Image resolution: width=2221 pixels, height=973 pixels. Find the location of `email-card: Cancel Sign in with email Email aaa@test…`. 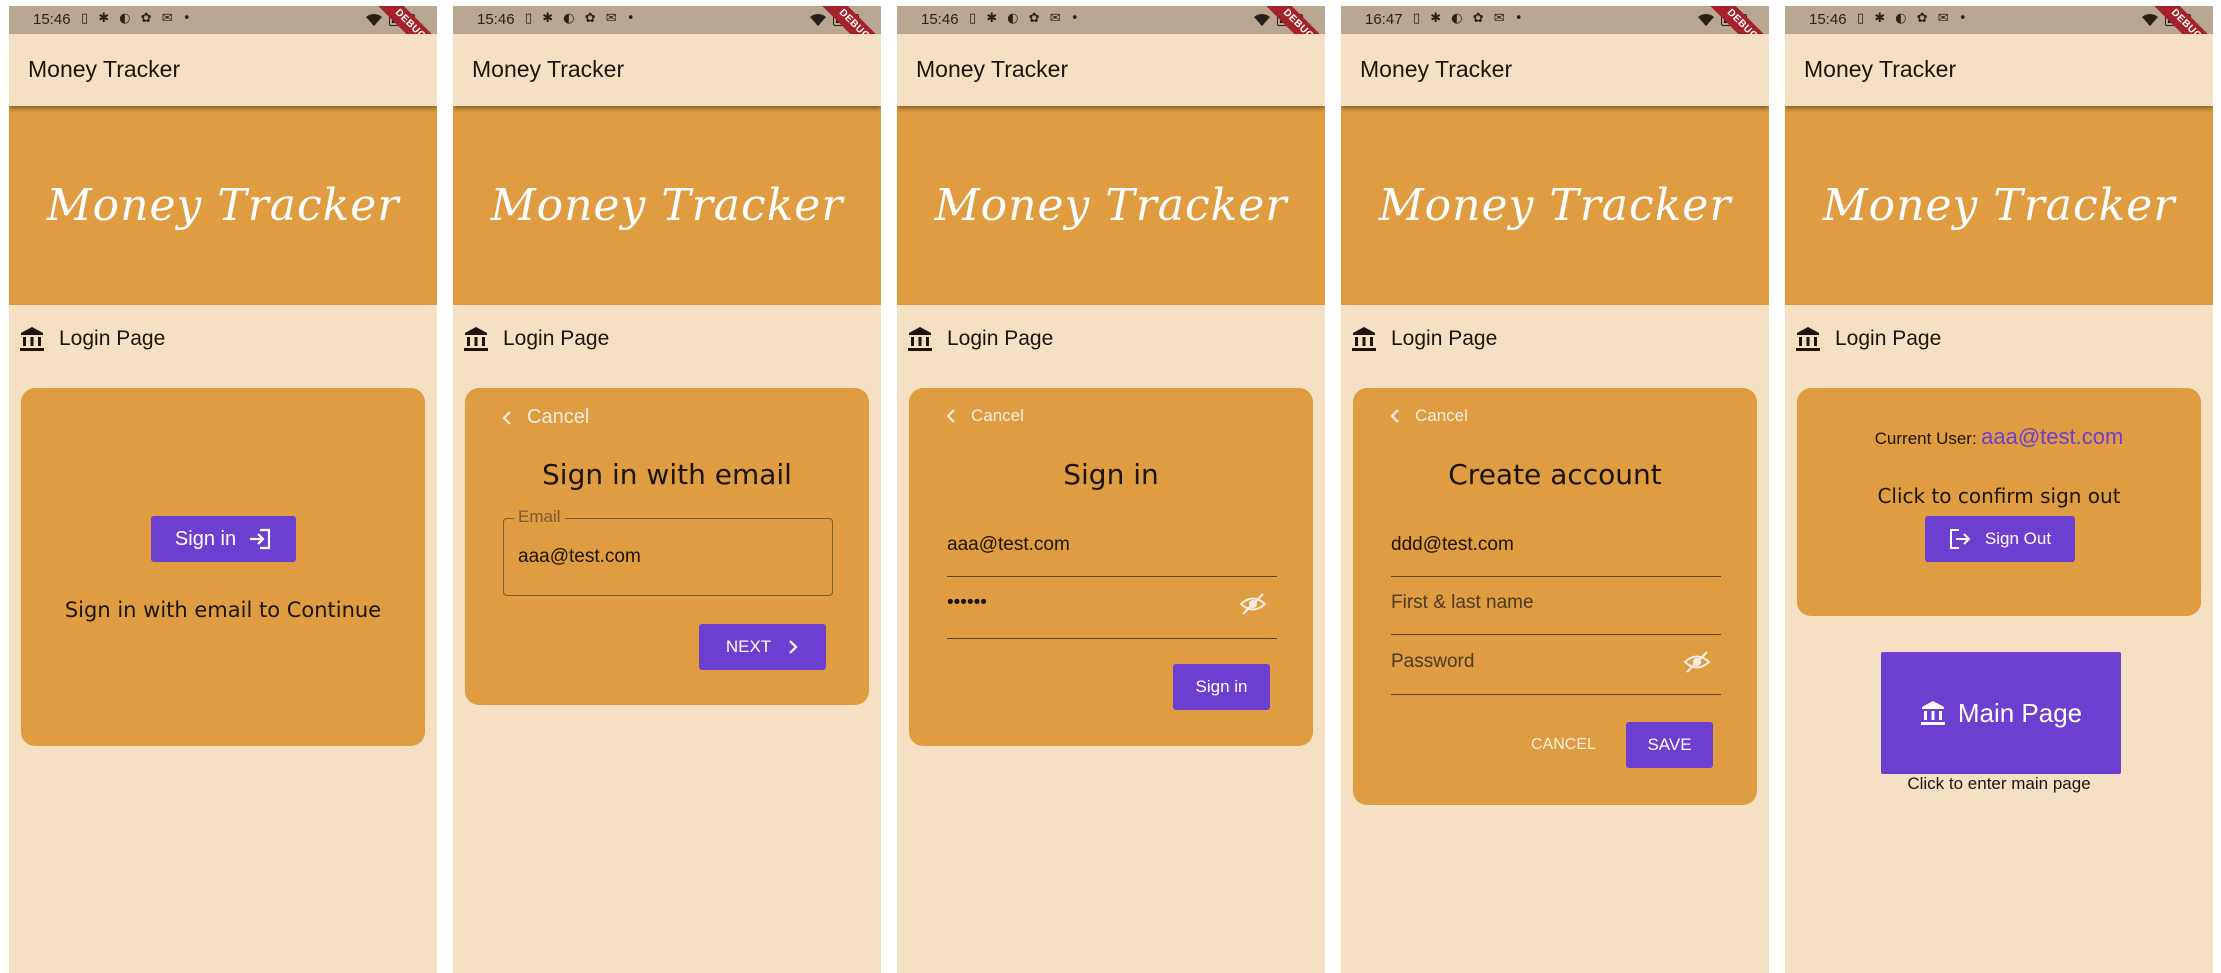

email-card: Cancel Sign in with email Email aaa@test… is located at coordinates (667, 546).